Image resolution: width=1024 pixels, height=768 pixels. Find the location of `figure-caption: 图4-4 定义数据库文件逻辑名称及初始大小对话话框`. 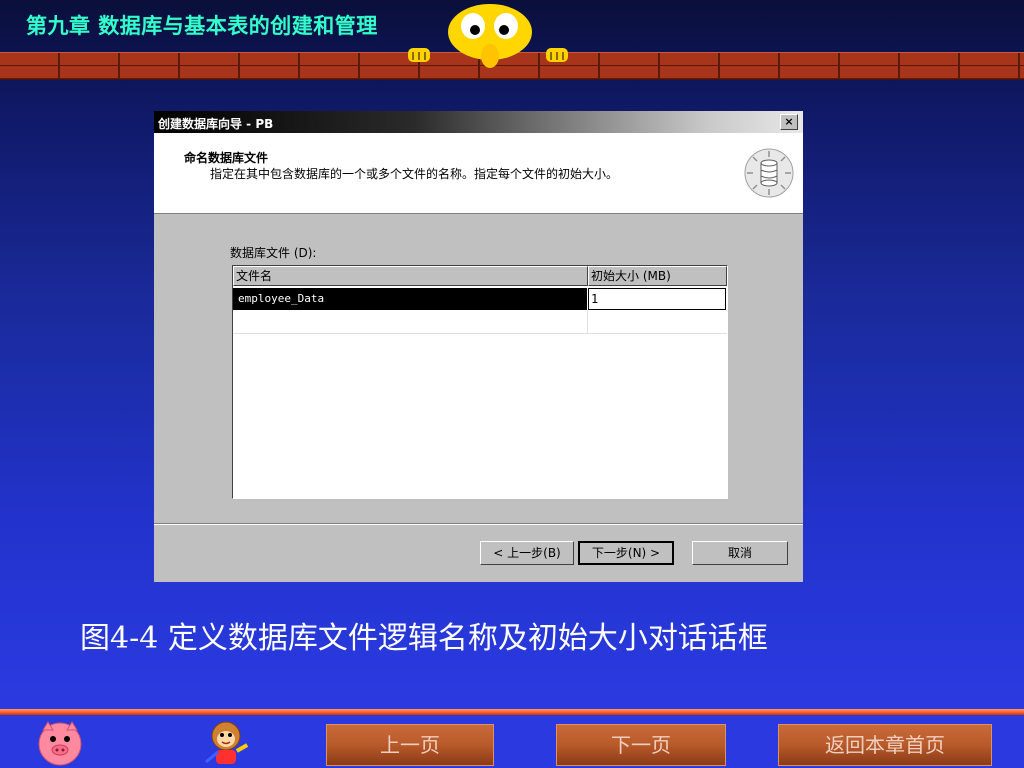

figure-caption: 图4-4 定义数据库文件逻辑名称及初始大小对话话框 is located at coordinates (424, 638).